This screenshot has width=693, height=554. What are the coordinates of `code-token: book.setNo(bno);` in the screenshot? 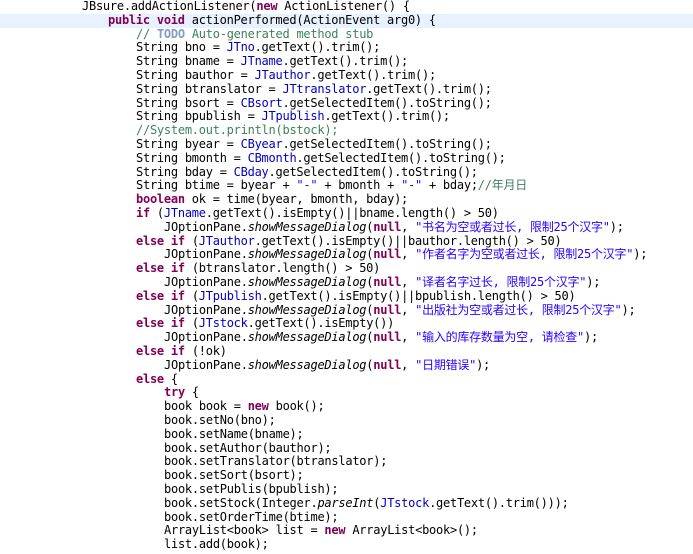 It's located at (220, 420).